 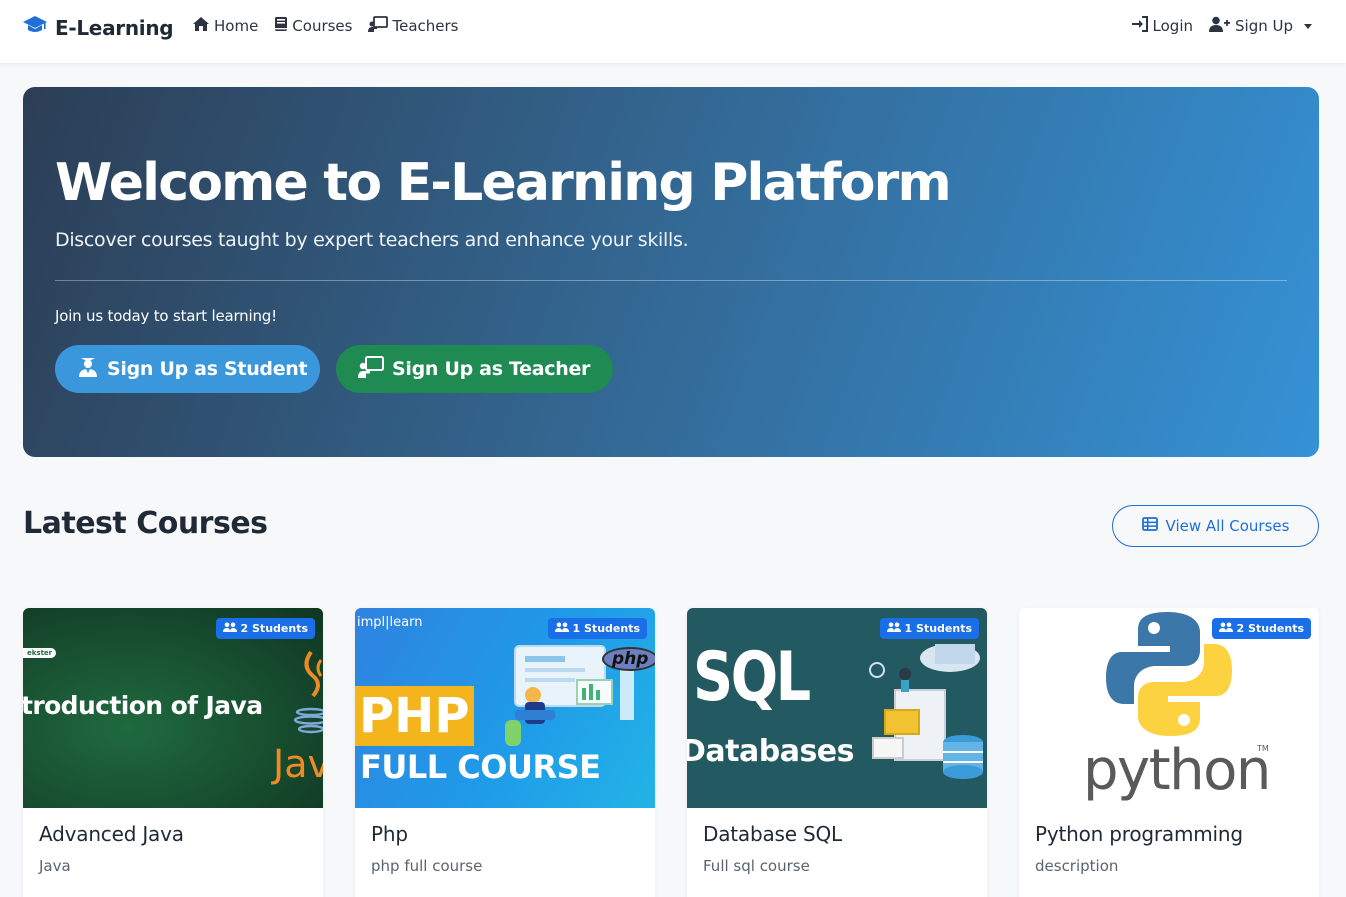 I want to click on nav-login-label: Login, so click(x=1172, y=26).